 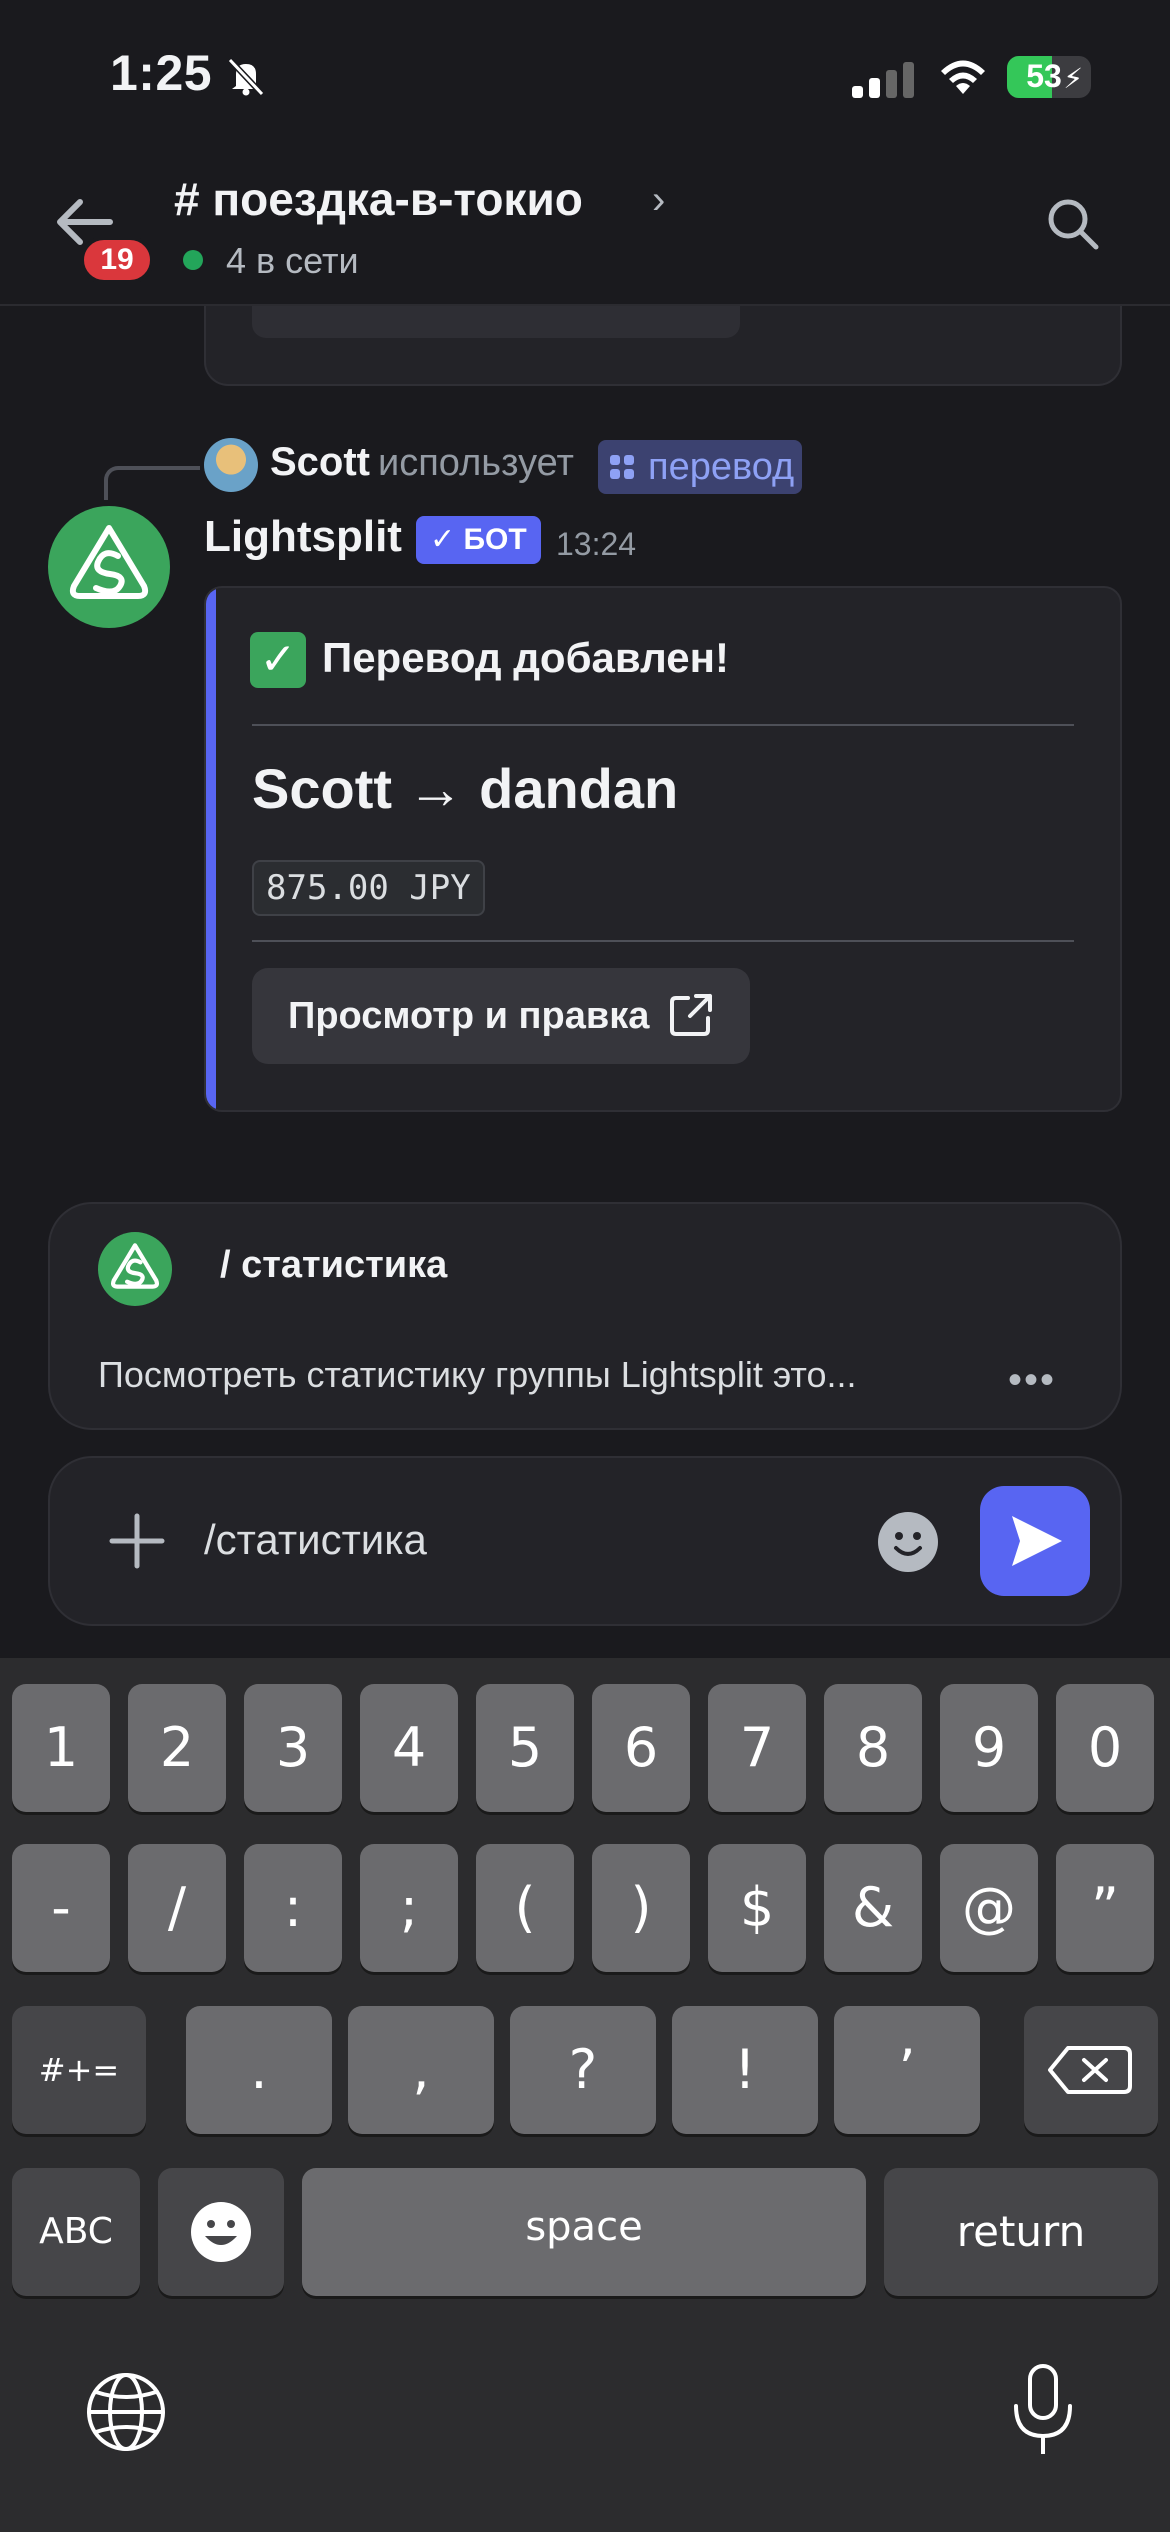 I want to click on key-label: ,, so click(x=421, y=2069).